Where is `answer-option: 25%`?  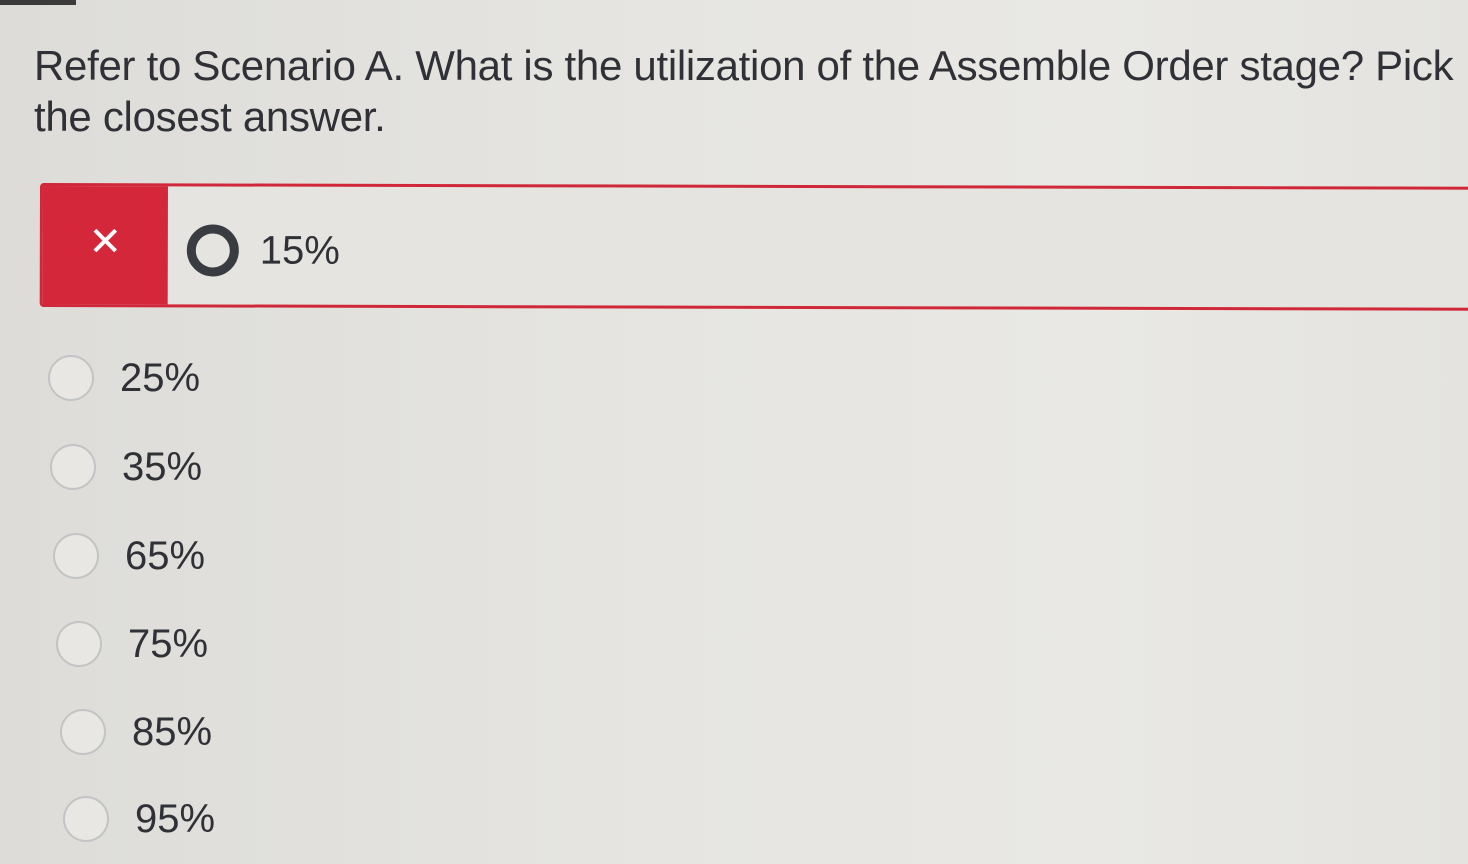 answer-option: 25% is located at coordinates (124, 378).